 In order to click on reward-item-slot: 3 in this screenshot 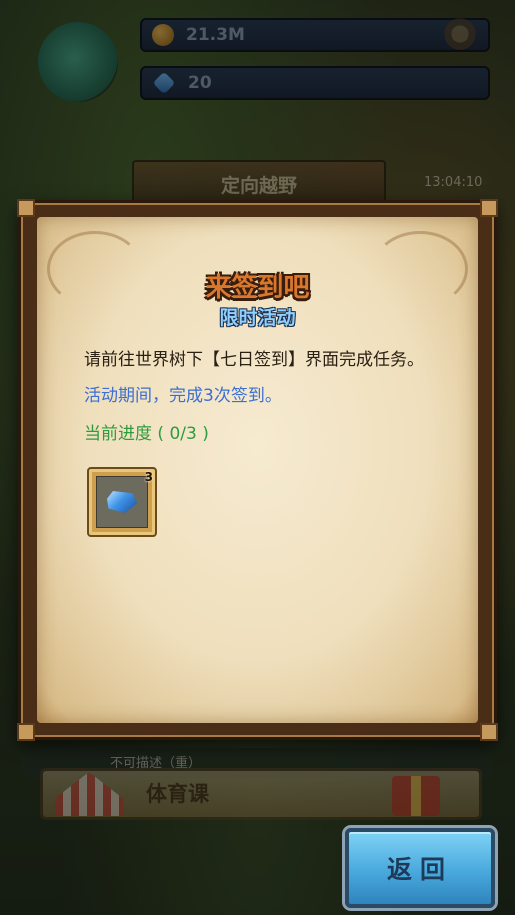, I will do `click(122, 502)`.